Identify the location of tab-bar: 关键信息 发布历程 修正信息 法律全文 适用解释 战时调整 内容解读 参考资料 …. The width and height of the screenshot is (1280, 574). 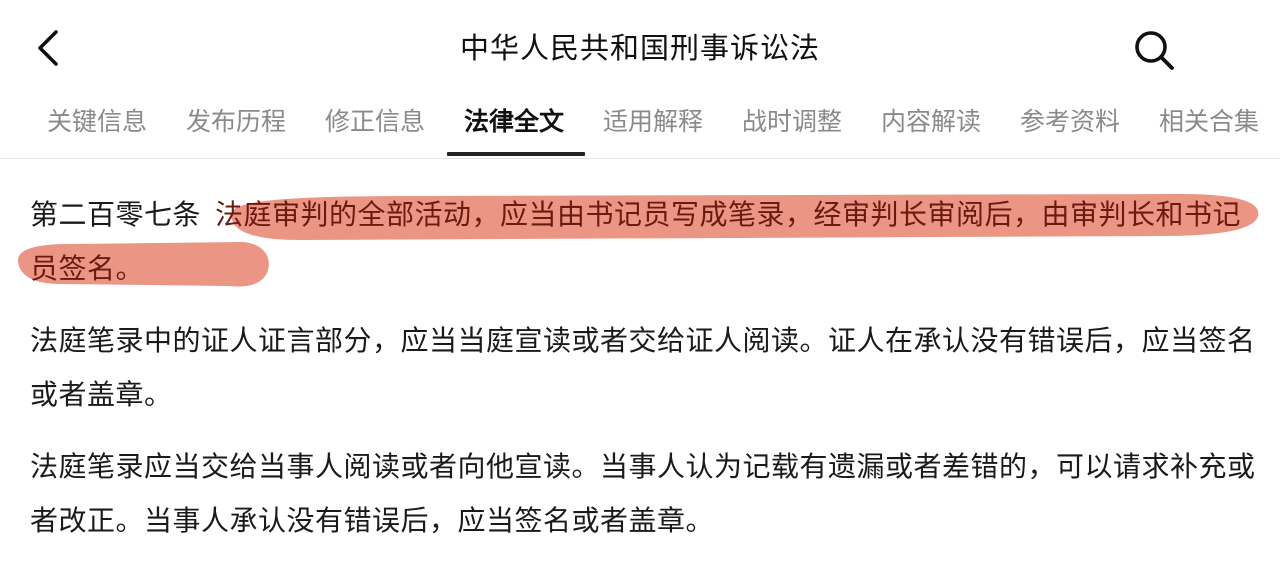
(640, 127).